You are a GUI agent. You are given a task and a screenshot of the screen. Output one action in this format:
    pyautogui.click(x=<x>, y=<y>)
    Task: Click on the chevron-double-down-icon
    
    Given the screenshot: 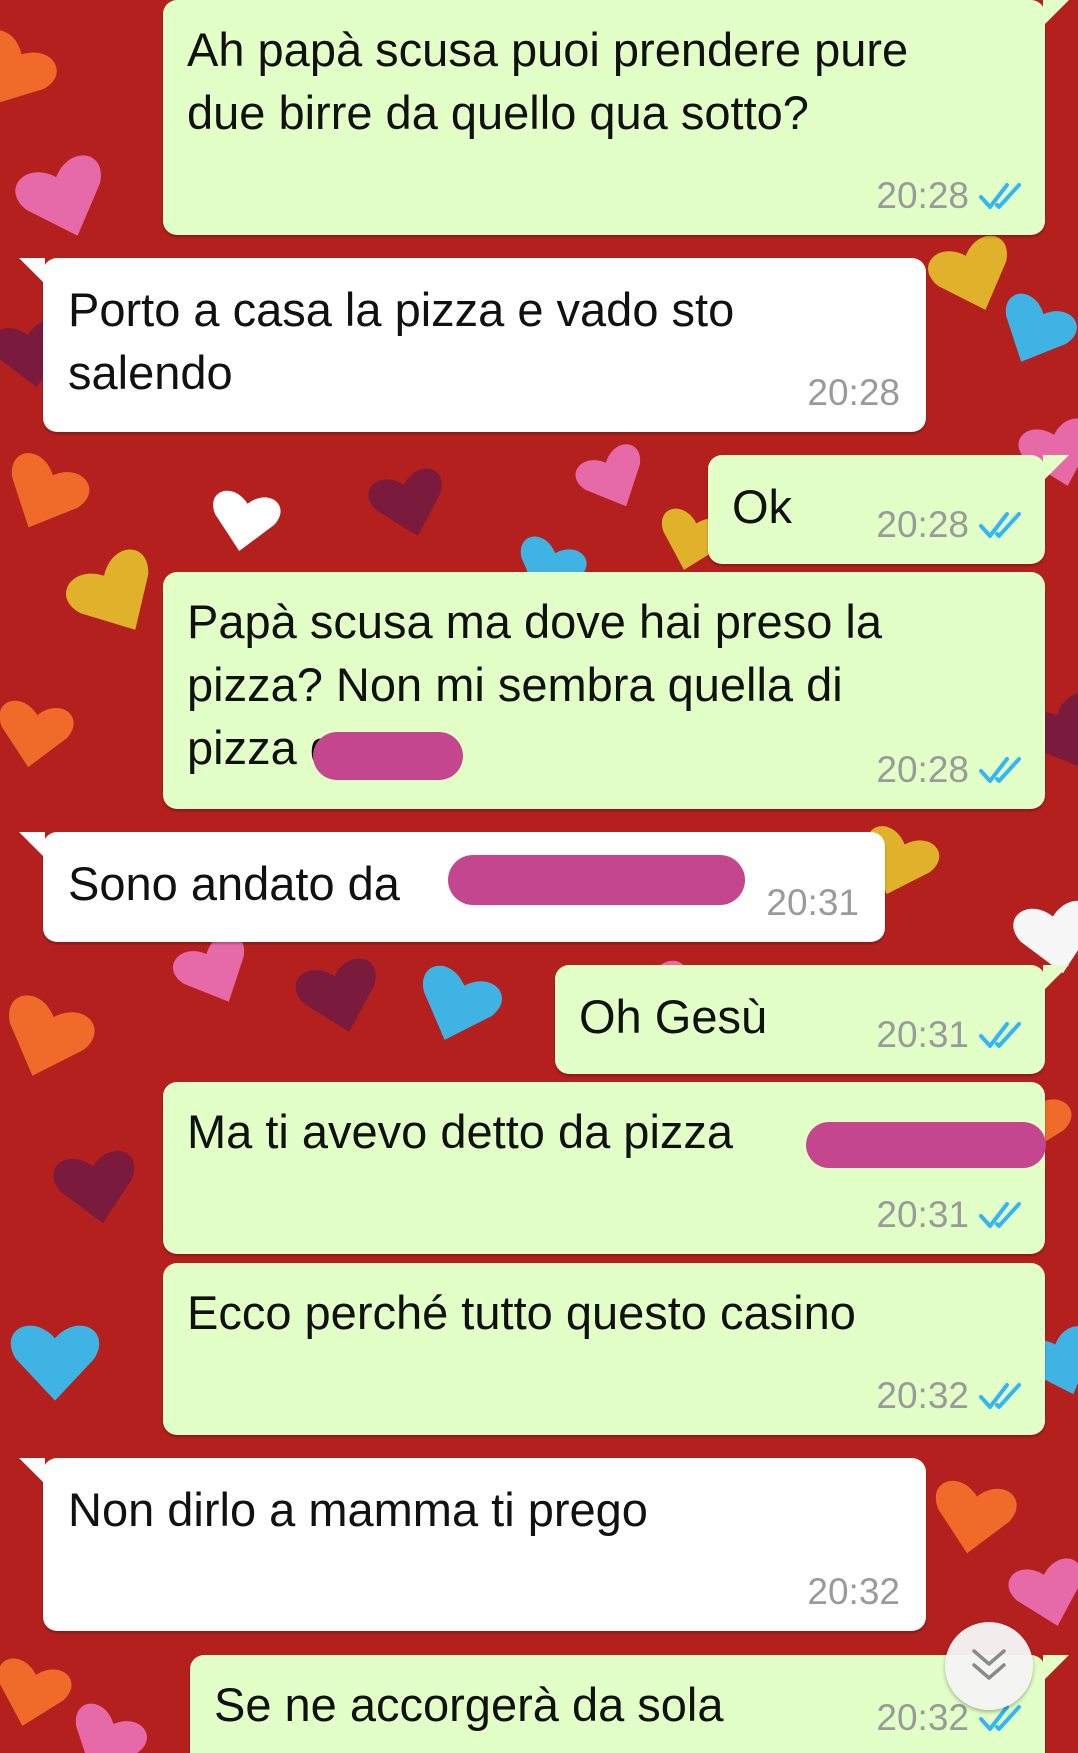 What is the action you would take?
    pyautogui.click(x=989, y=1664)
    